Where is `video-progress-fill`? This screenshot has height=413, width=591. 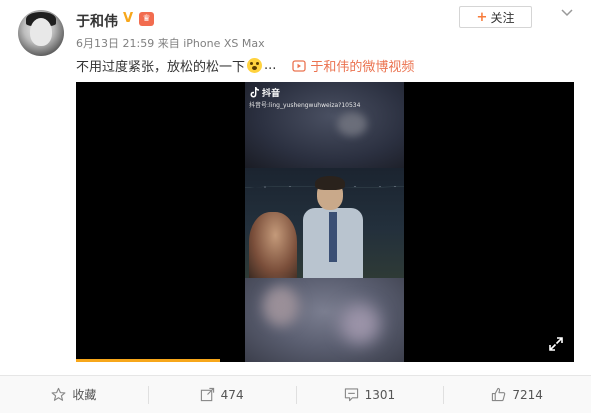 video-progress-fill is located at coordinates (148, 360).